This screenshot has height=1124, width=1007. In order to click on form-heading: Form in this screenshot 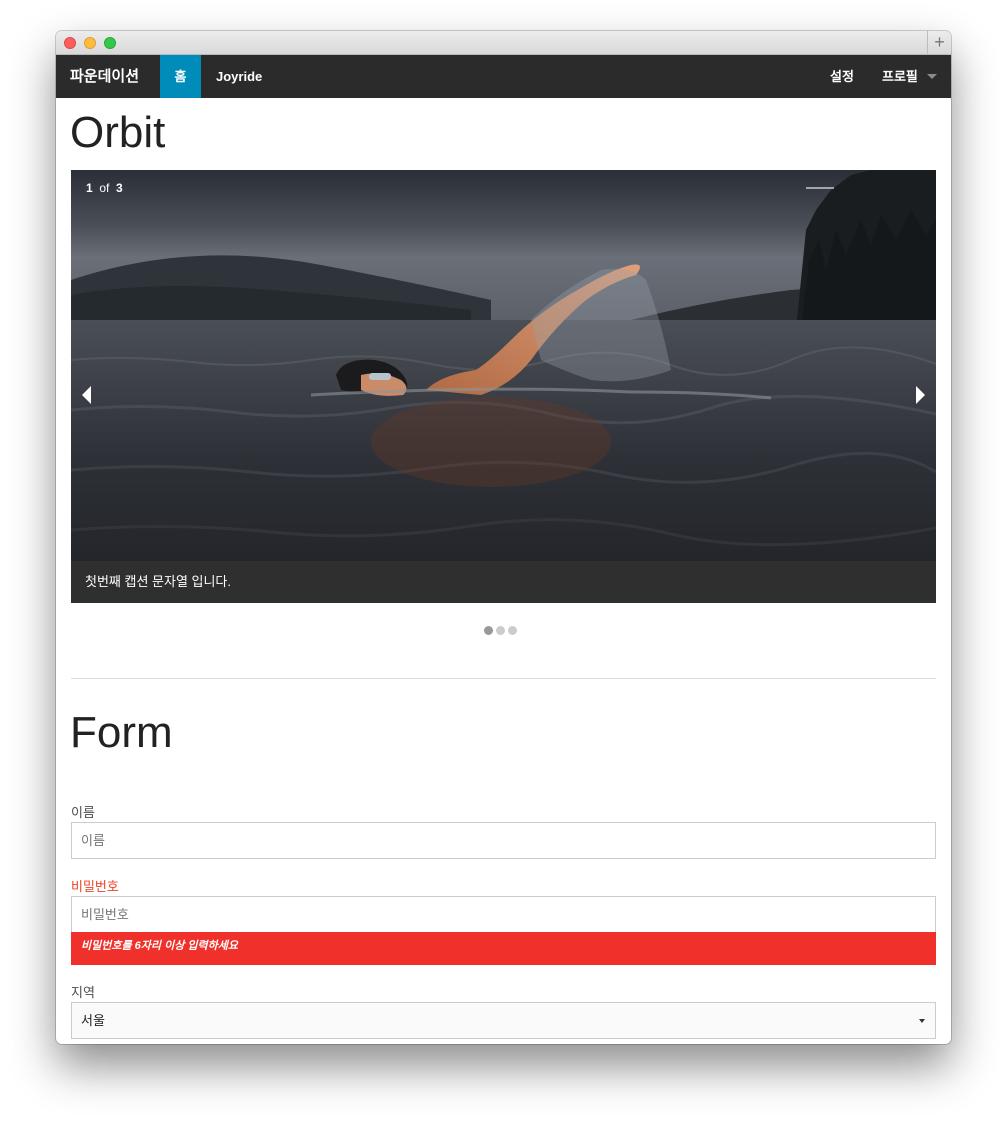, I will do `click(121, 732)`.